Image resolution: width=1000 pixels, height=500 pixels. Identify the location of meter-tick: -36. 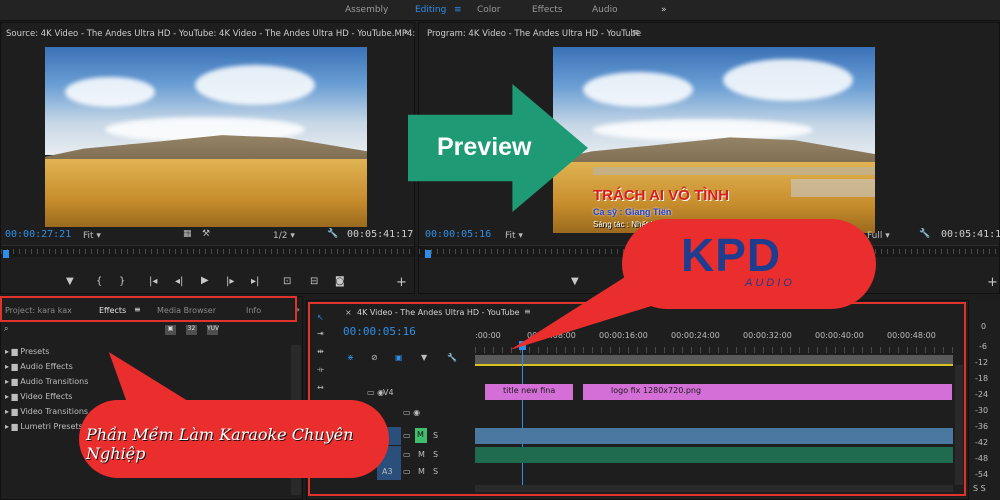
(982, 426).